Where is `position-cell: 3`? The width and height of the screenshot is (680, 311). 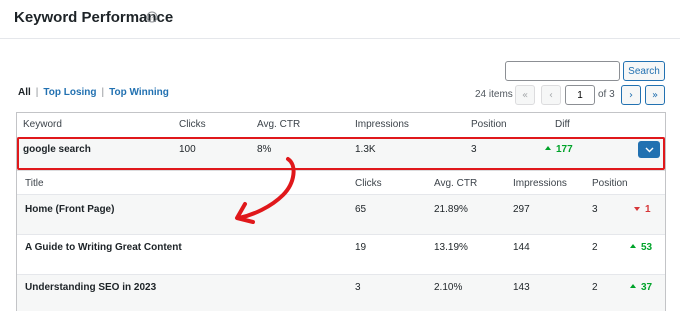
position-cell: 3 is located at coordinates (595, 209).